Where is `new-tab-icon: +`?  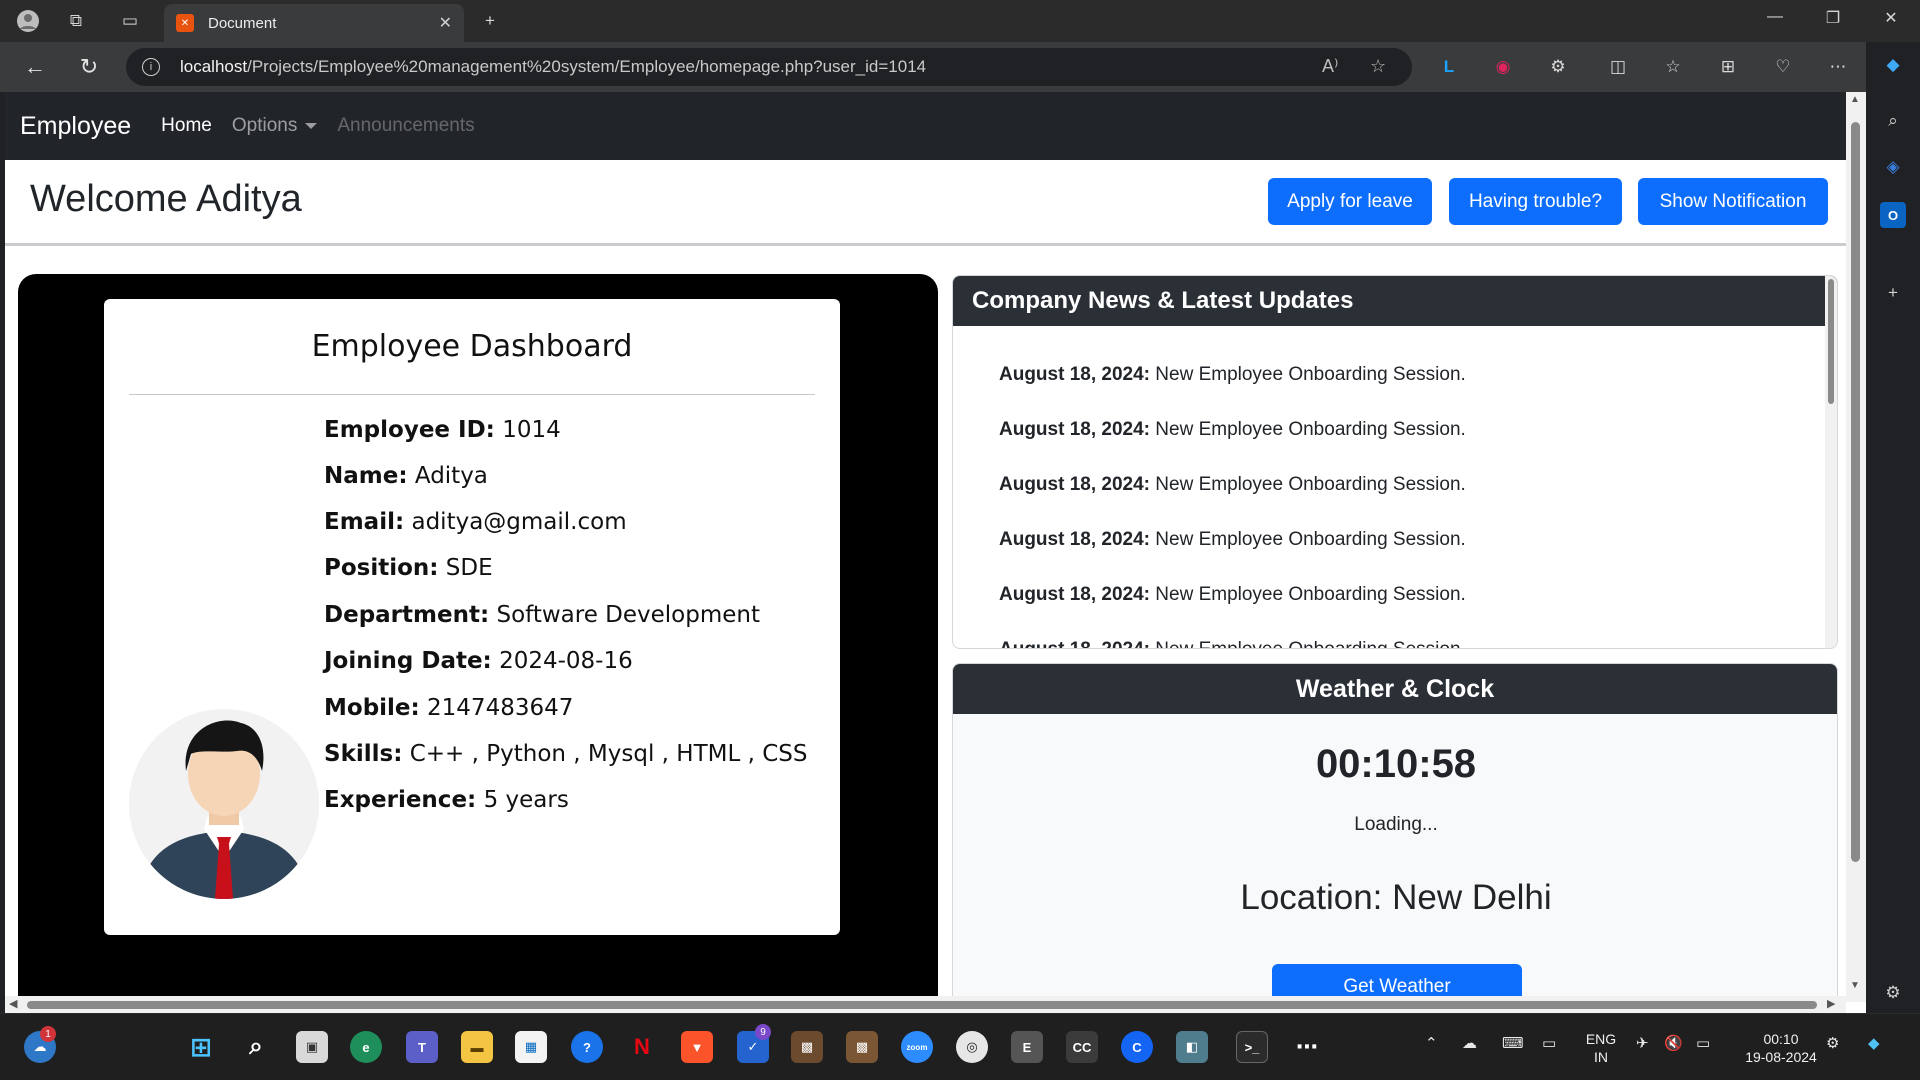 new-tab-icon: + is located at coordinates (490, 21).